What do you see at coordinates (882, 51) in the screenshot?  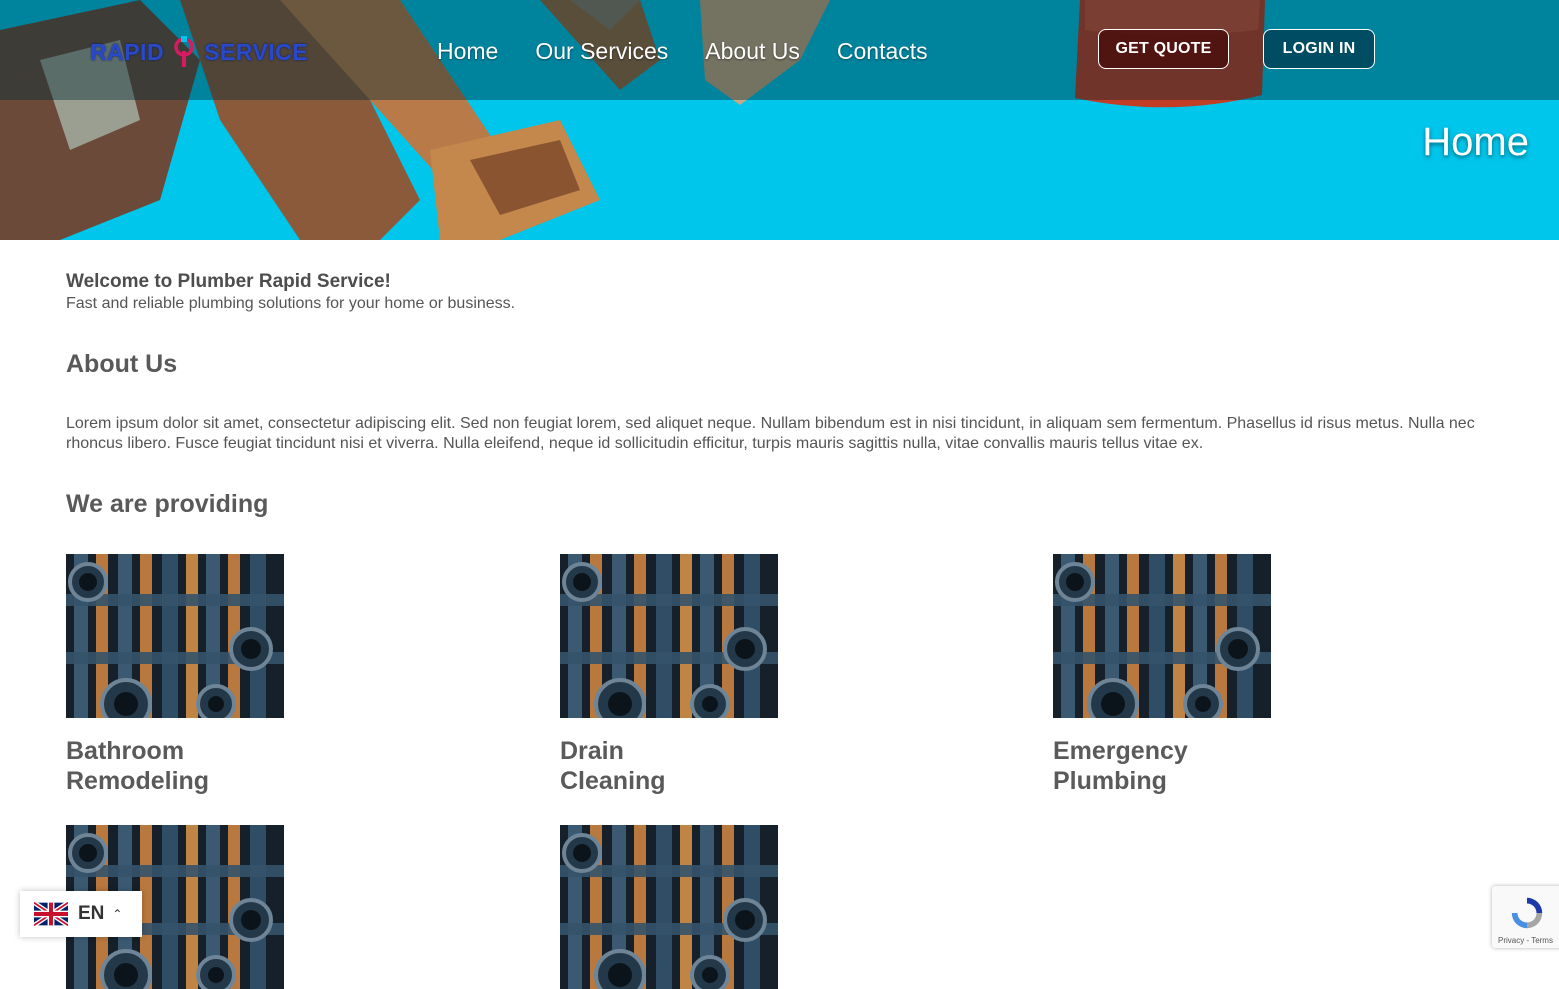 I see `nav-contacts: Contacts` at bounding box center [882, 51].